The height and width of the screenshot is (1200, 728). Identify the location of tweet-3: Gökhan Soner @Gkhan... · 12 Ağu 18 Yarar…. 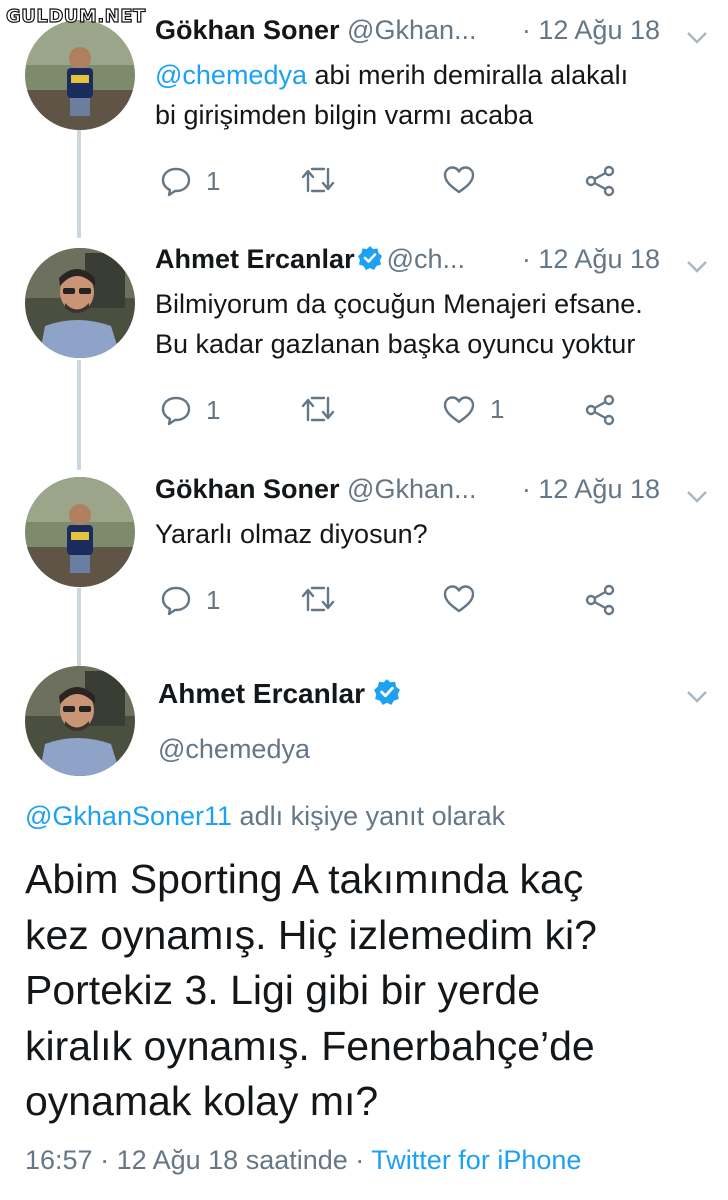
(364, 559).